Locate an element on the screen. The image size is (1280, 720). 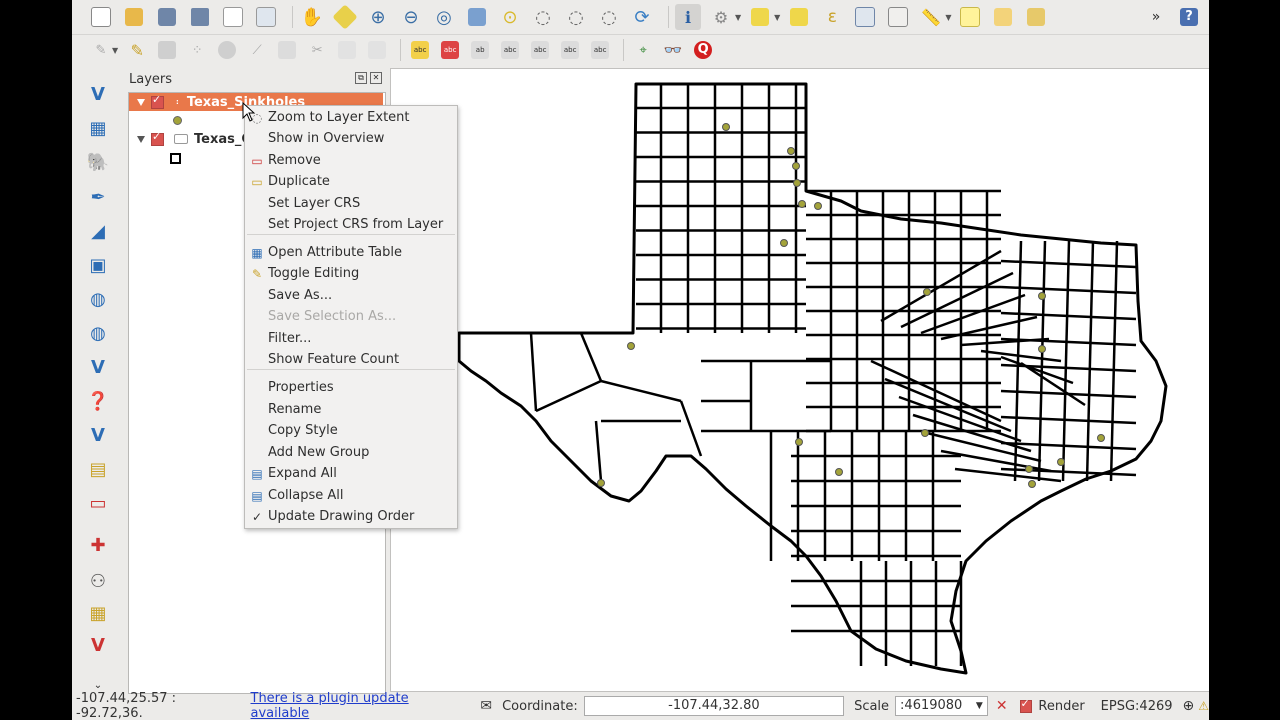
warning-icon: ⚠ is located at coordinates (1203, 706).